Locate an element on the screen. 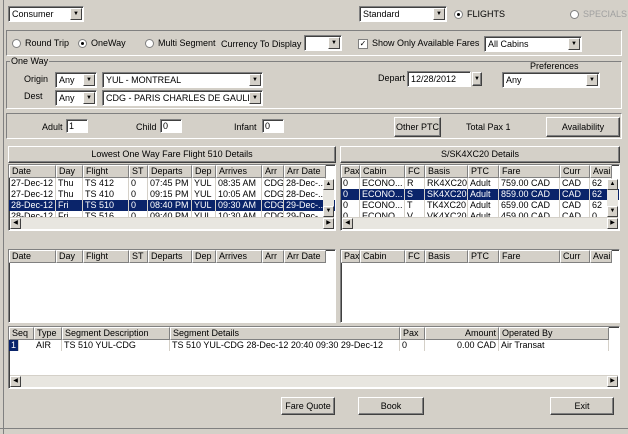  currency-select: ▼ is located at coordinates (323, 43).